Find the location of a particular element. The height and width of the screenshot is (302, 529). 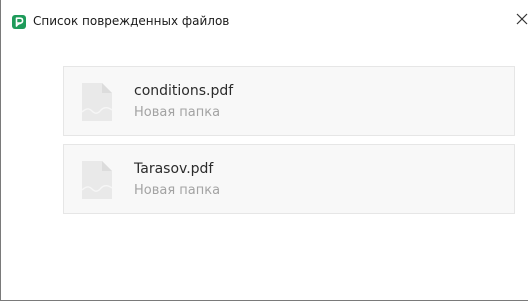

file-name: conditions.pdf is located at coordinates (184, 91).